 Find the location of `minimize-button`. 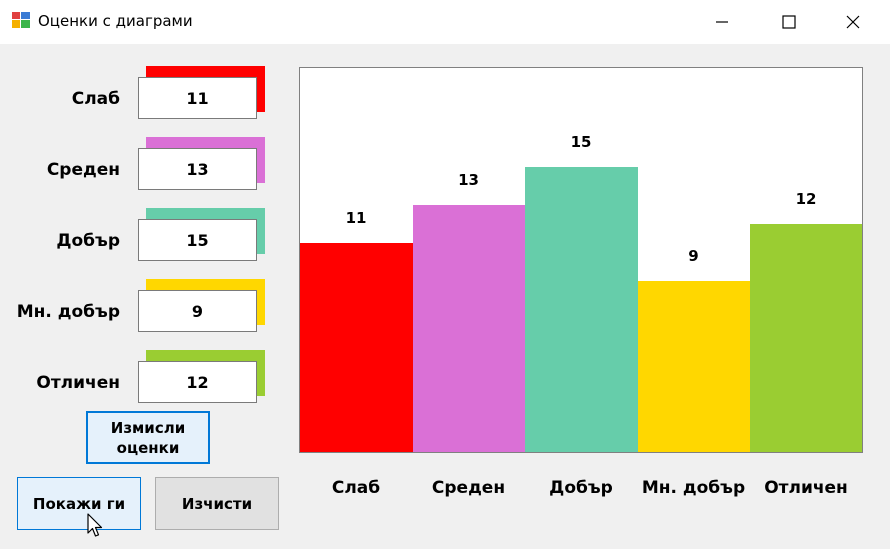

minimize-button is located at coordinates (722, 22).